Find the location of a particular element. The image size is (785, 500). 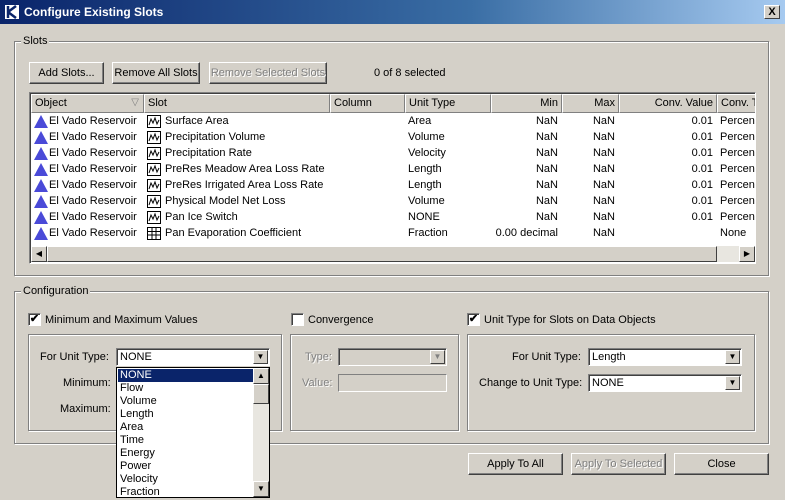

apply-to-all-button: Apply To All is located at coordinates (515, 464).